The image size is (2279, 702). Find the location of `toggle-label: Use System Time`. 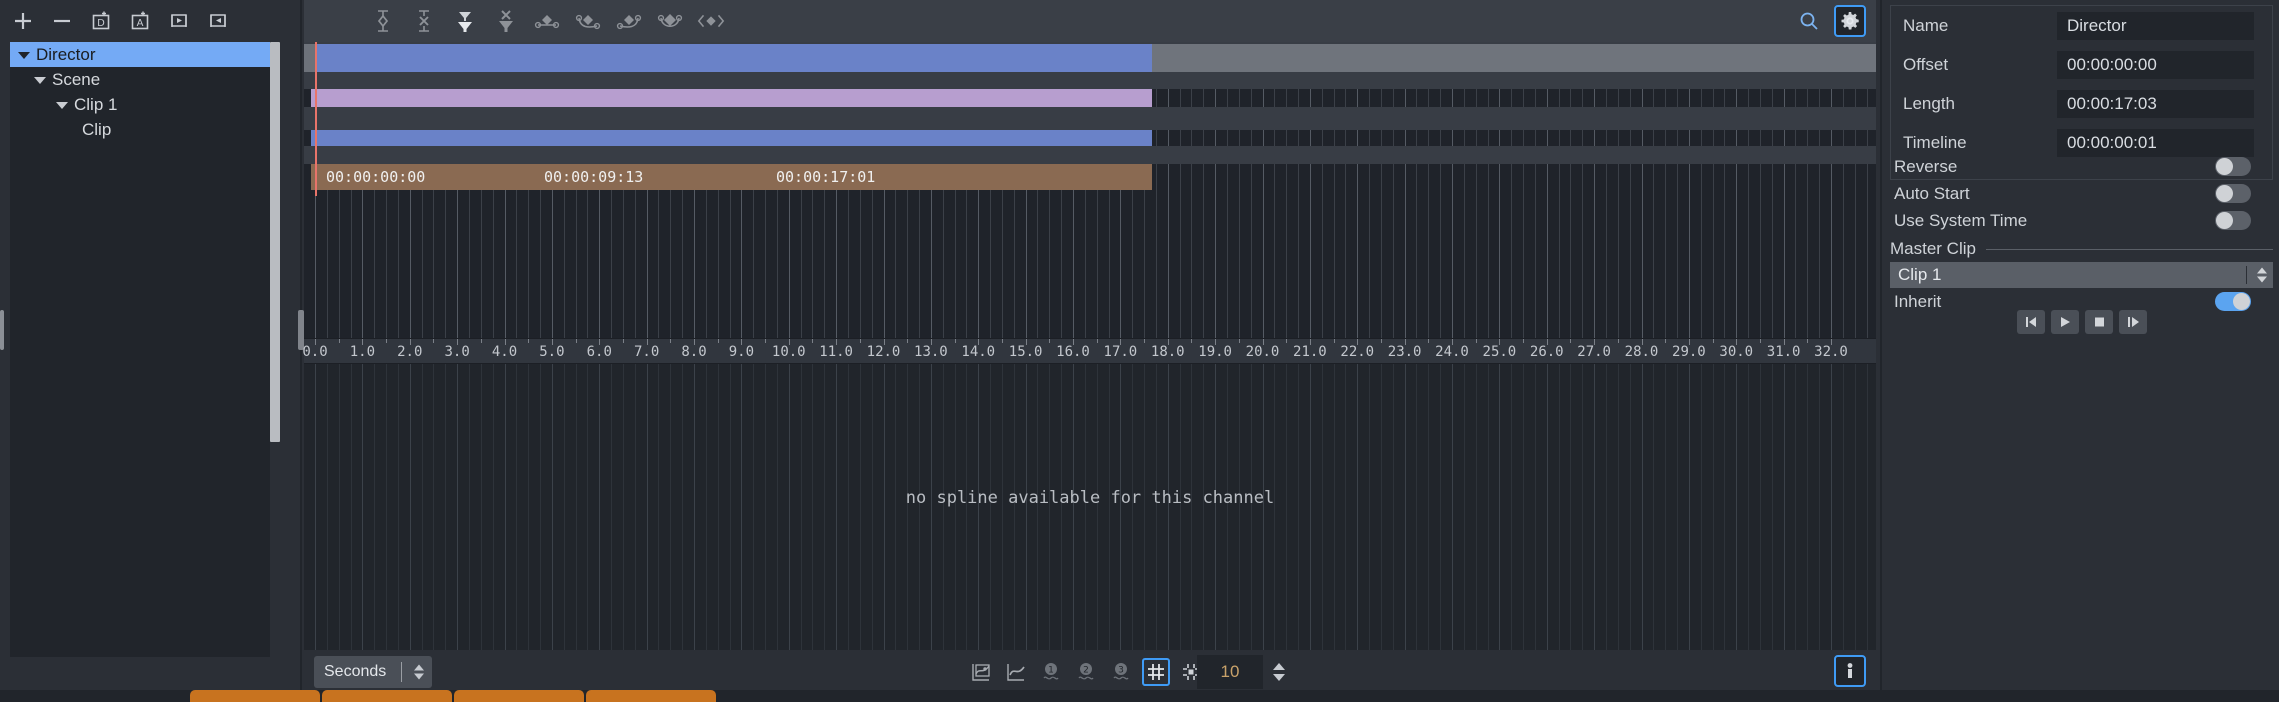

toggle-label: Use System Time is located at coordinates (1961, 220).